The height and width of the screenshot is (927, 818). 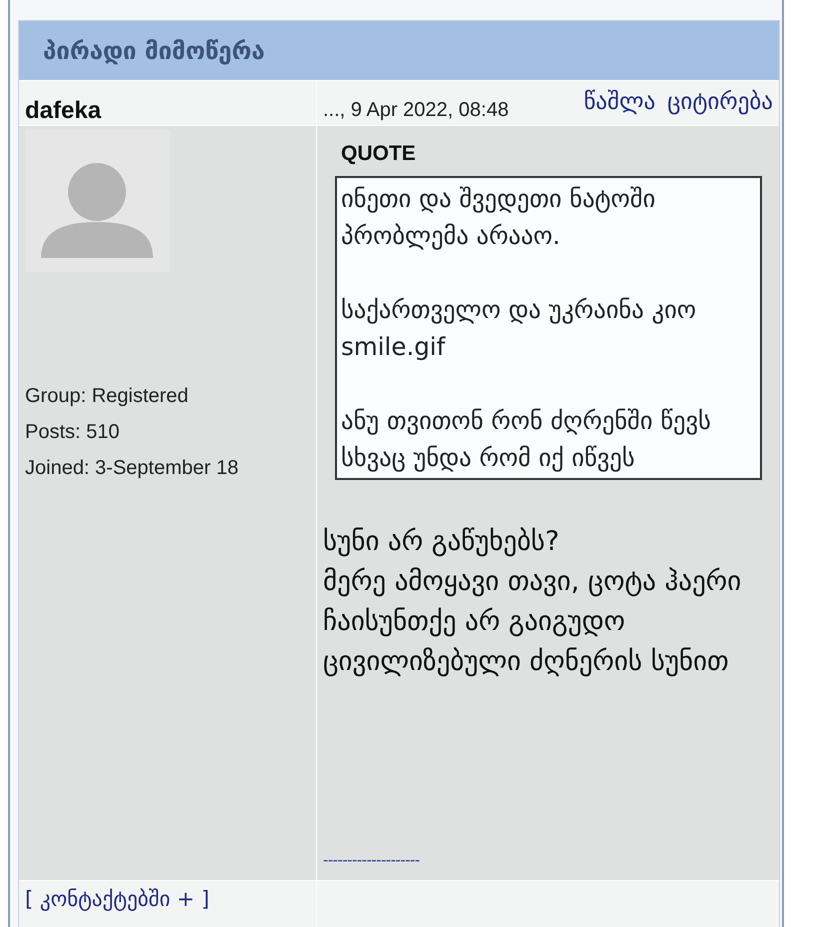 What do you see at coordinates (519, 328) in the screenshot?
I see `quote-text: საქართველო და უკრაინა კიო smile.gif` at bounding box center [519, 328].